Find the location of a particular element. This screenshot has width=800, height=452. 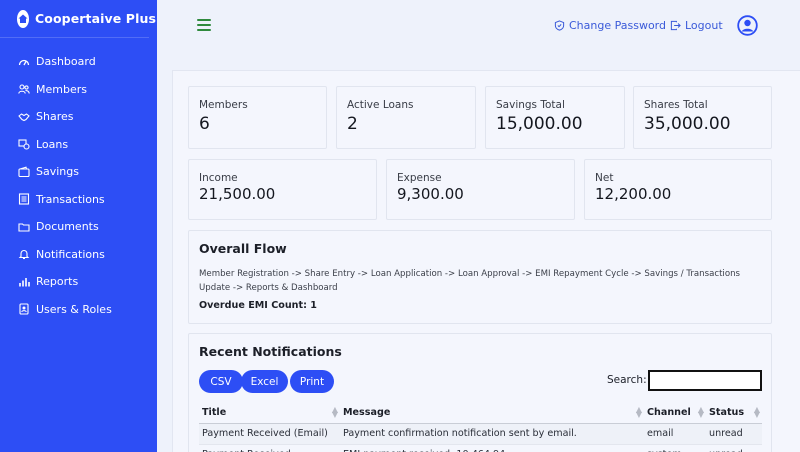

sidebar-item-transactions: Transactions is located at coordinates (78, 200).